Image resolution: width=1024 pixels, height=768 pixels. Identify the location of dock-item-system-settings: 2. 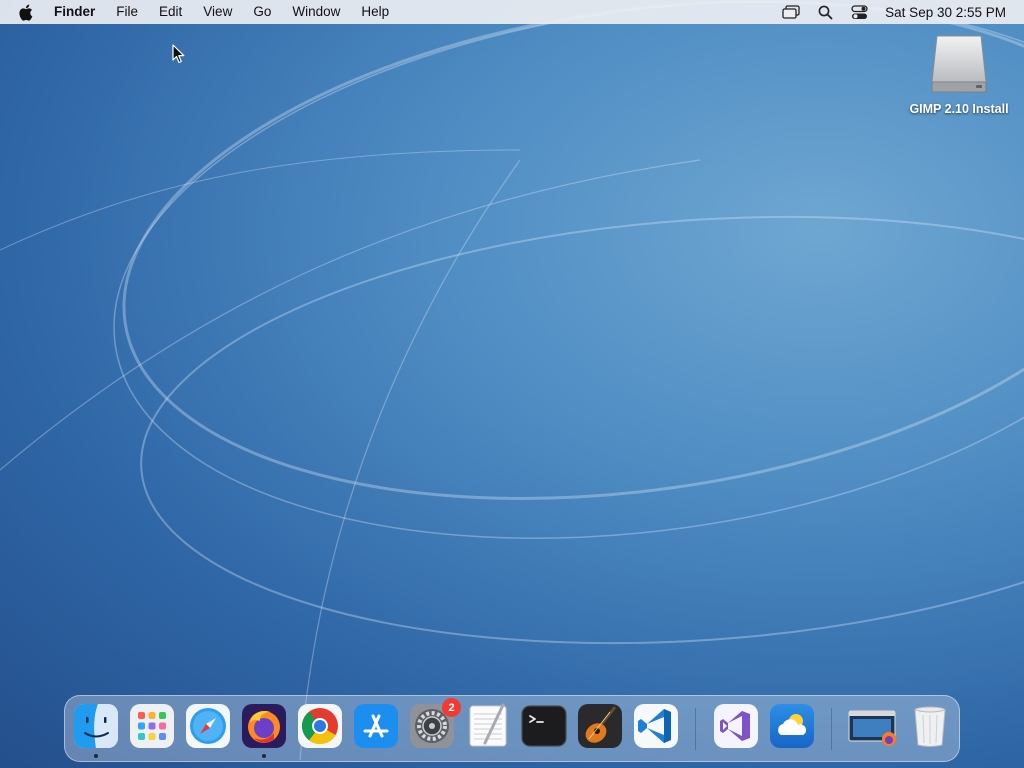
(435, 723).